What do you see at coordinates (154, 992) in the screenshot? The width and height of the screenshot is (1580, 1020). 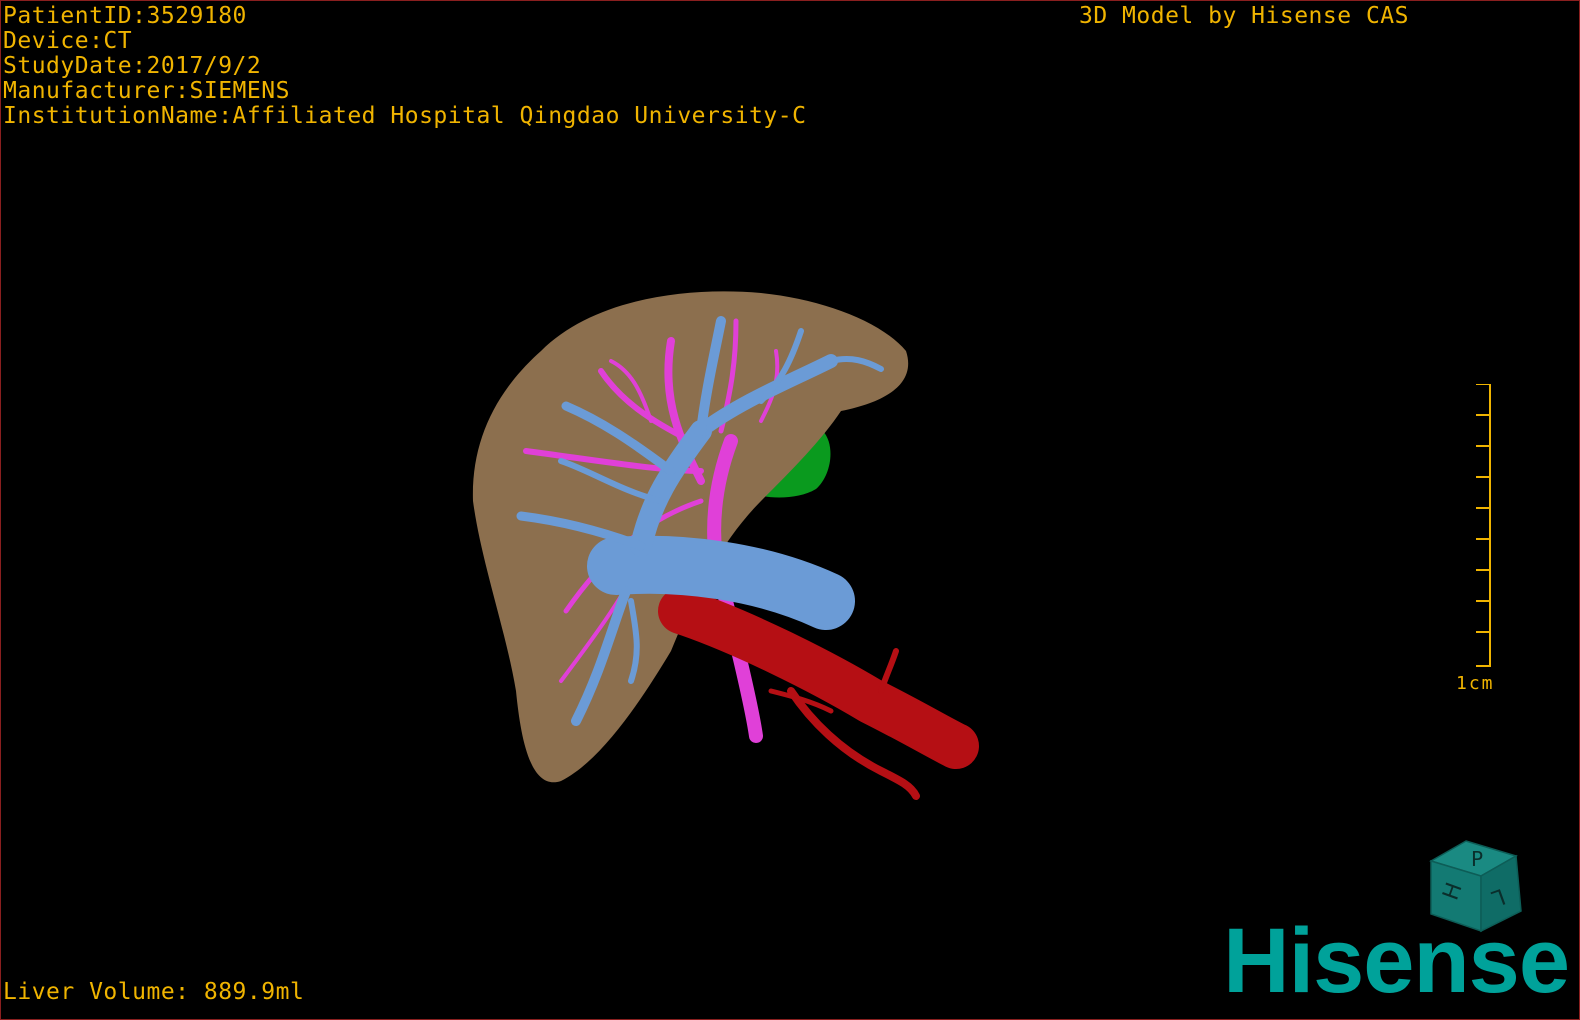 I see `liver-volume-text: Liver Volume: 889.9ml` at bounding box center [154, 992].